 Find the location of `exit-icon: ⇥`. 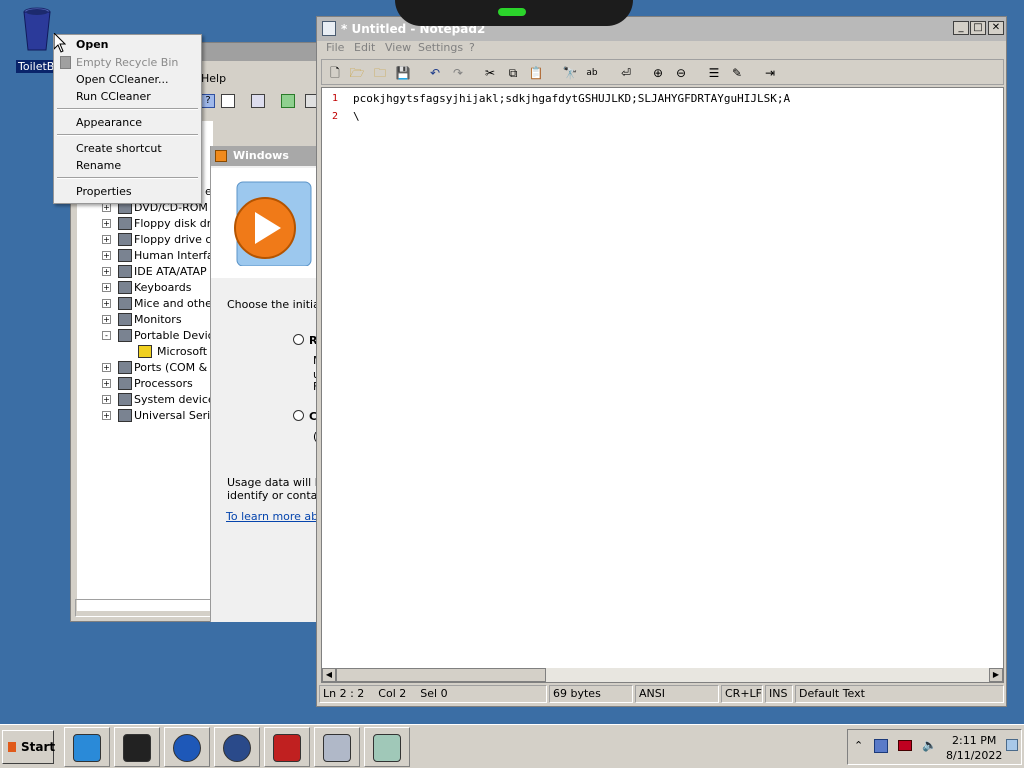

exit-icon: ⇥ is located at coordinates (770, 73).